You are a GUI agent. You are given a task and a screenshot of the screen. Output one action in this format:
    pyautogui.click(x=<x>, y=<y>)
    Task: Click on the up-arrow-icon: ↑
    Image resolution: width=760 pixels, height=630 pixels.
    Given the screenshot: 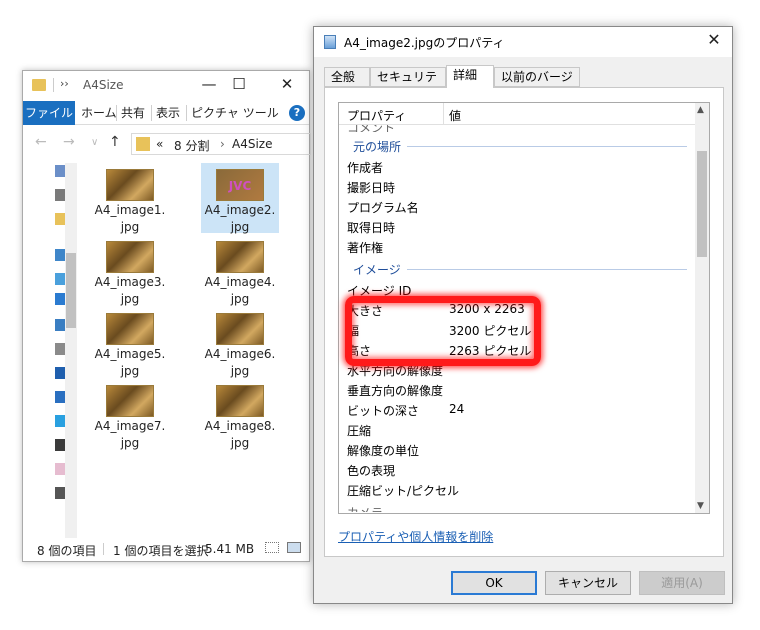 What is the action you would take?
    pyautogui.click(x=115, y=142)
    